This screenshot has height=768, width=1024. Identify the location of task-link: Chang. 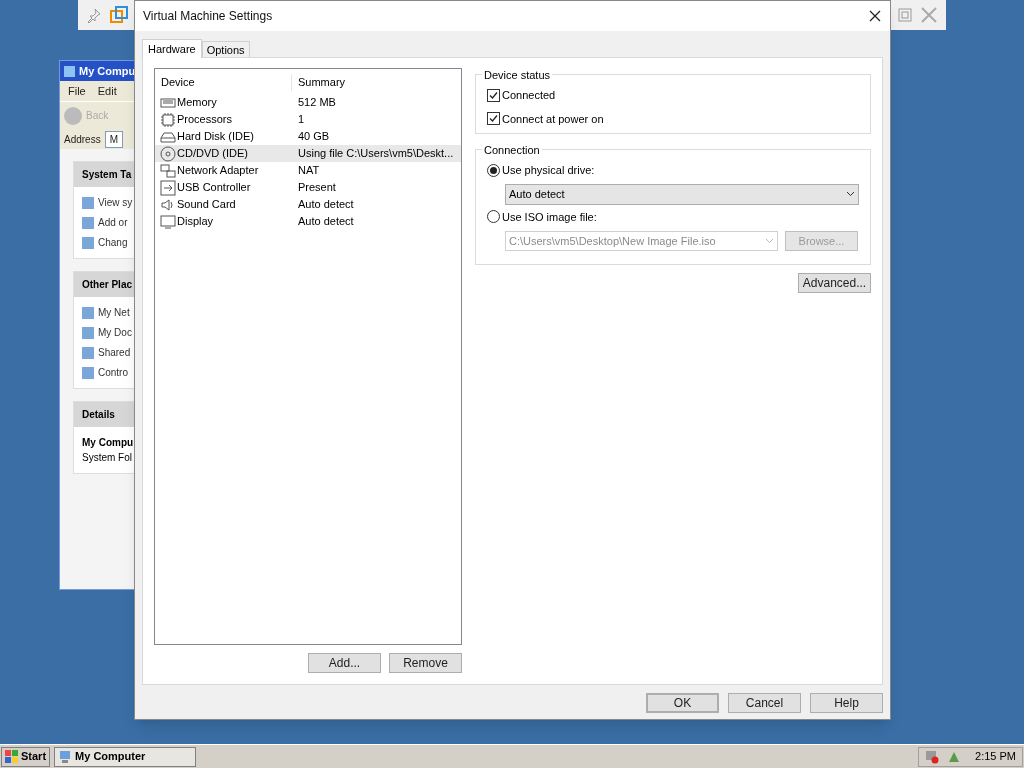
(113, 242).